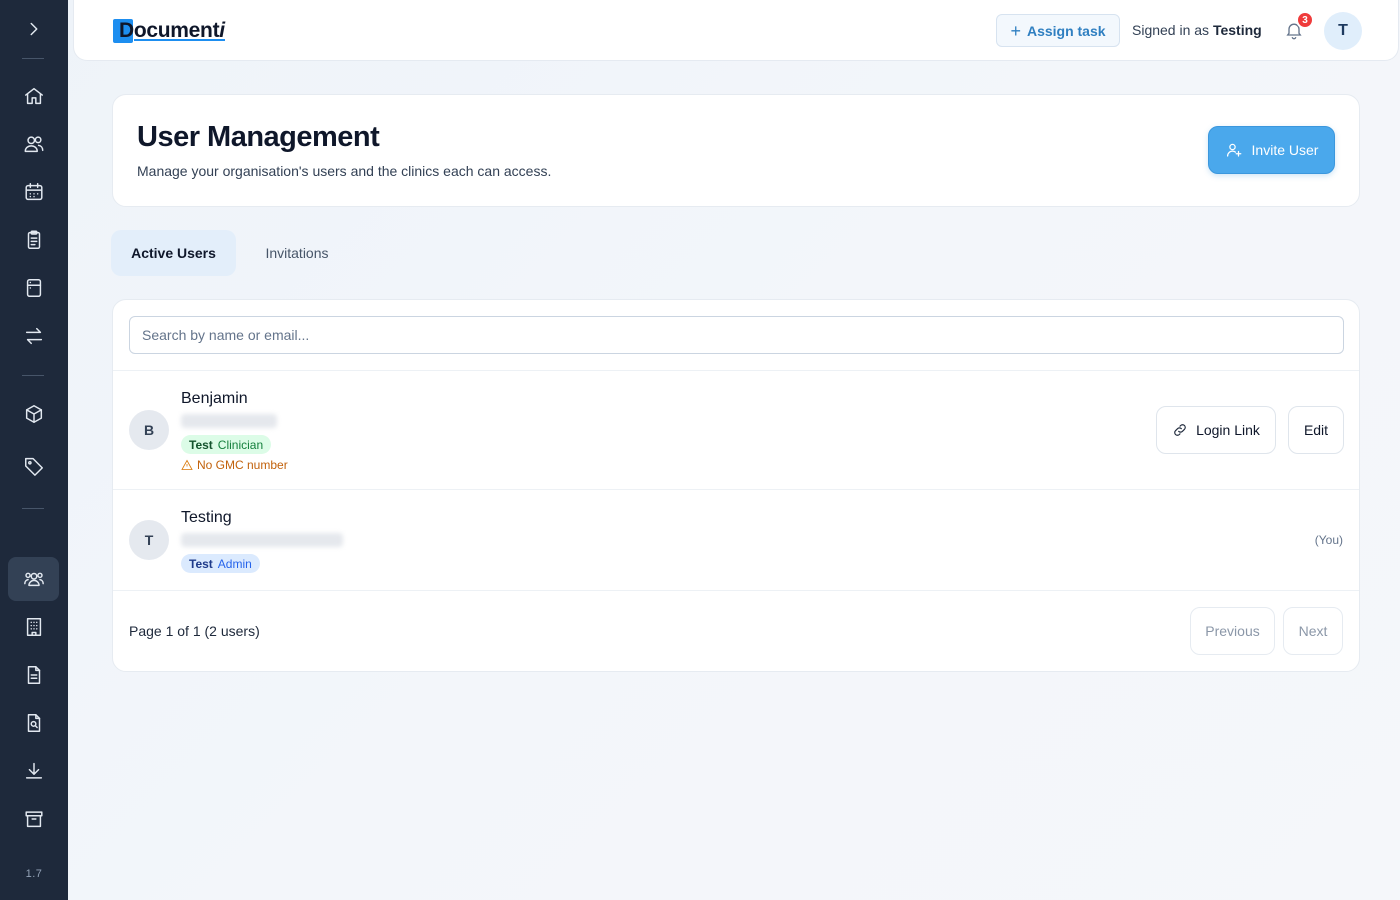 The height and width of the screenshot is (900, 1400). Describe the element at coordinates (206, 517) in the screenshot. I see `user-name: Testing` at that location.